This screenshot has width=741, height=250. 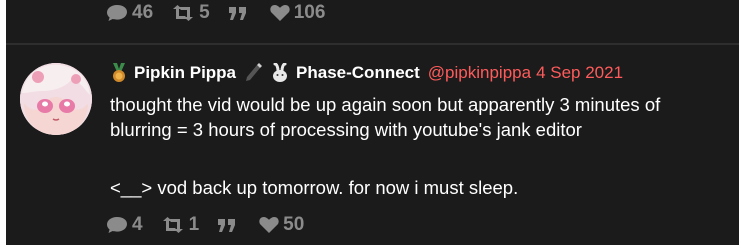 I want to click on retweet-count: 1, so click(x=194, y=224).